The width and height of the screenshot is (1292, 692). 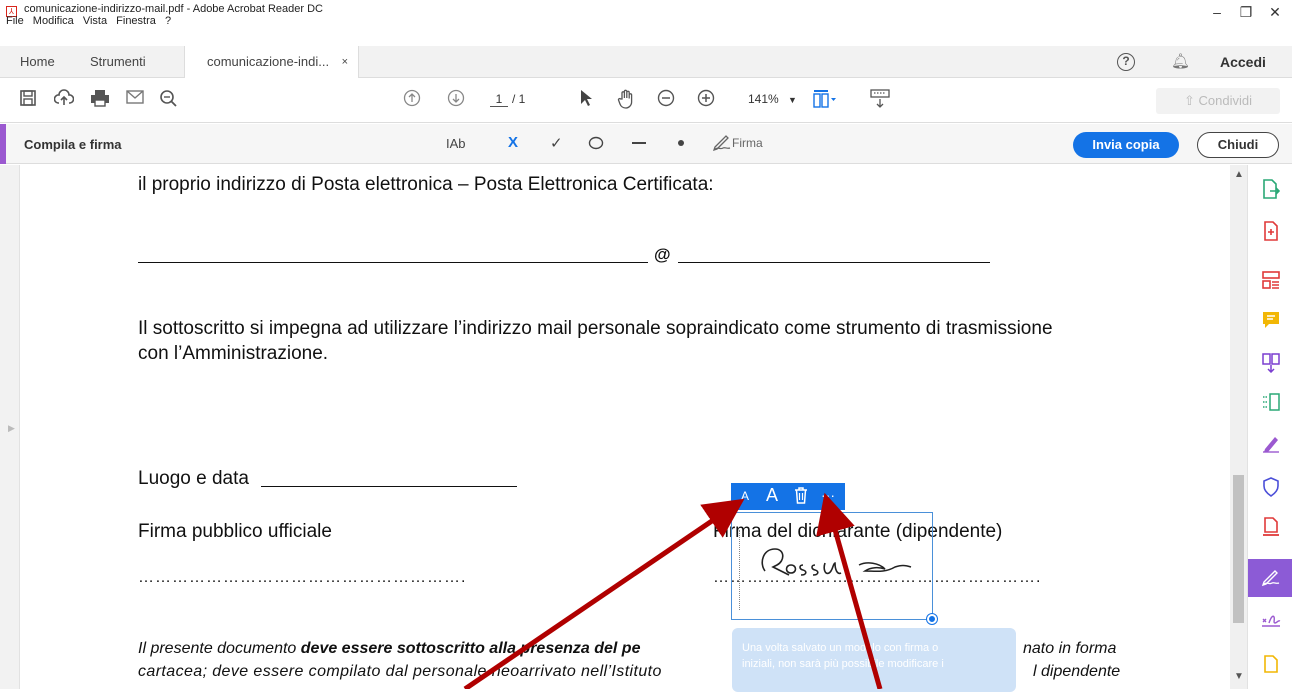 I want to click on page-total: / 1, so click(x=519, y=99).